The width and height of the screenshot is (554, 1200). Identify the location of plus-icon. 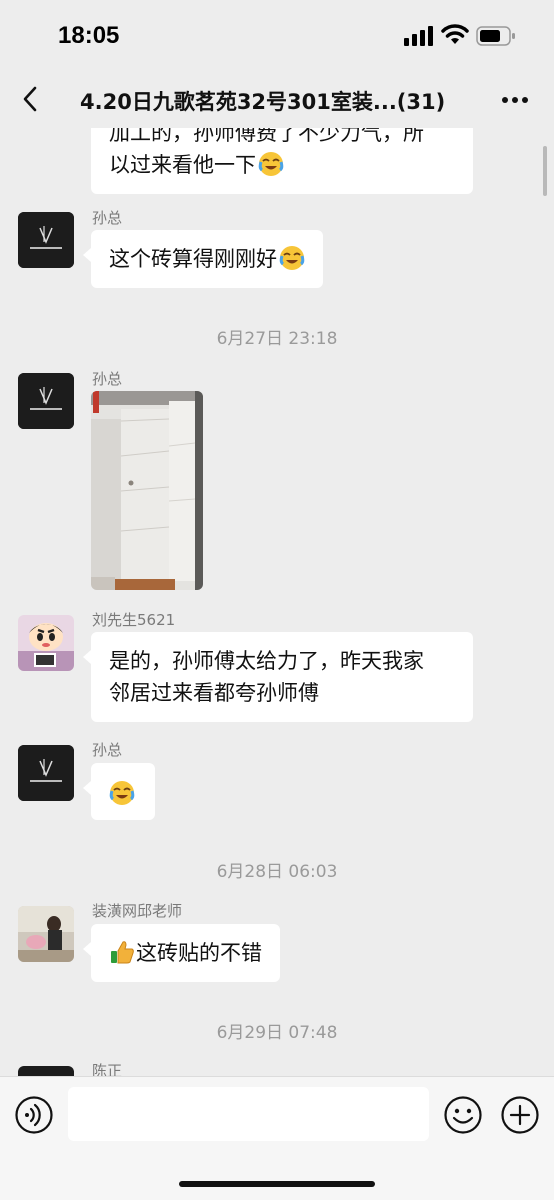
(520, 1115).